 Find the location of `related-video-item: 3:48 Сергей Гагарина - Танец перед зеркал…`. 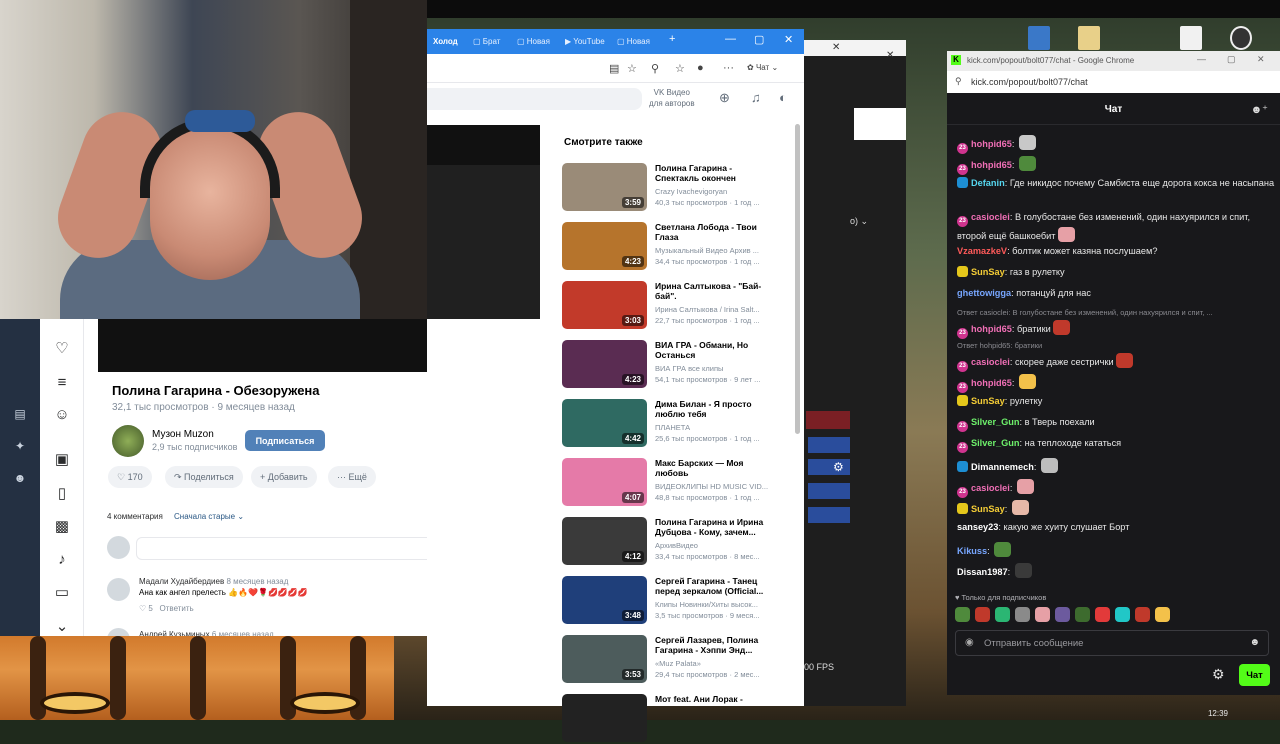

related-video-item: 3:48 Сергей Гагарина - Танец перед зеркал… is located at coordinates (671, 601).